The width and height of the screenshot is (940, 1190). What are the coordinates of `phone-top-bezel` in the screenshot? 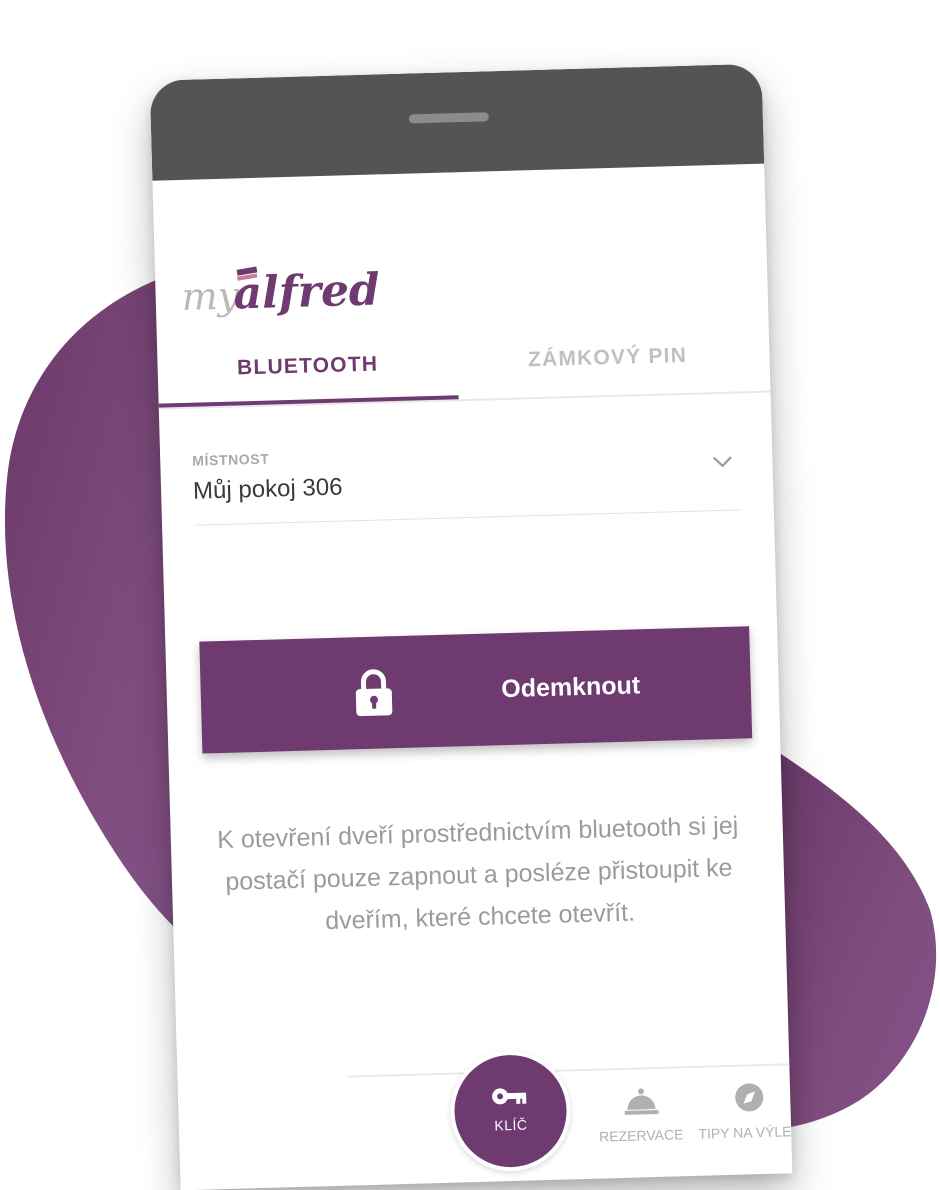 It's located at (457, 122).